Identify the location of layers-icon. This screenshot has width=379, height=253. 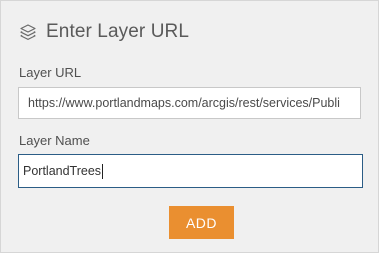
(28, 32).